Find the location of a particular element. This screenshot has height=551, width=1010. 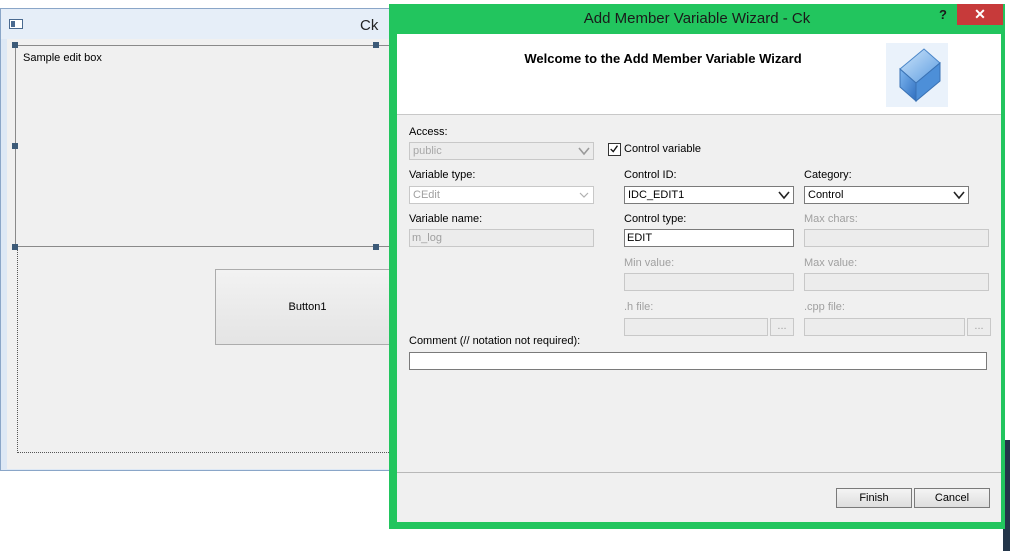

variable-type-value: CEdit is located at coordinates (426, 195).